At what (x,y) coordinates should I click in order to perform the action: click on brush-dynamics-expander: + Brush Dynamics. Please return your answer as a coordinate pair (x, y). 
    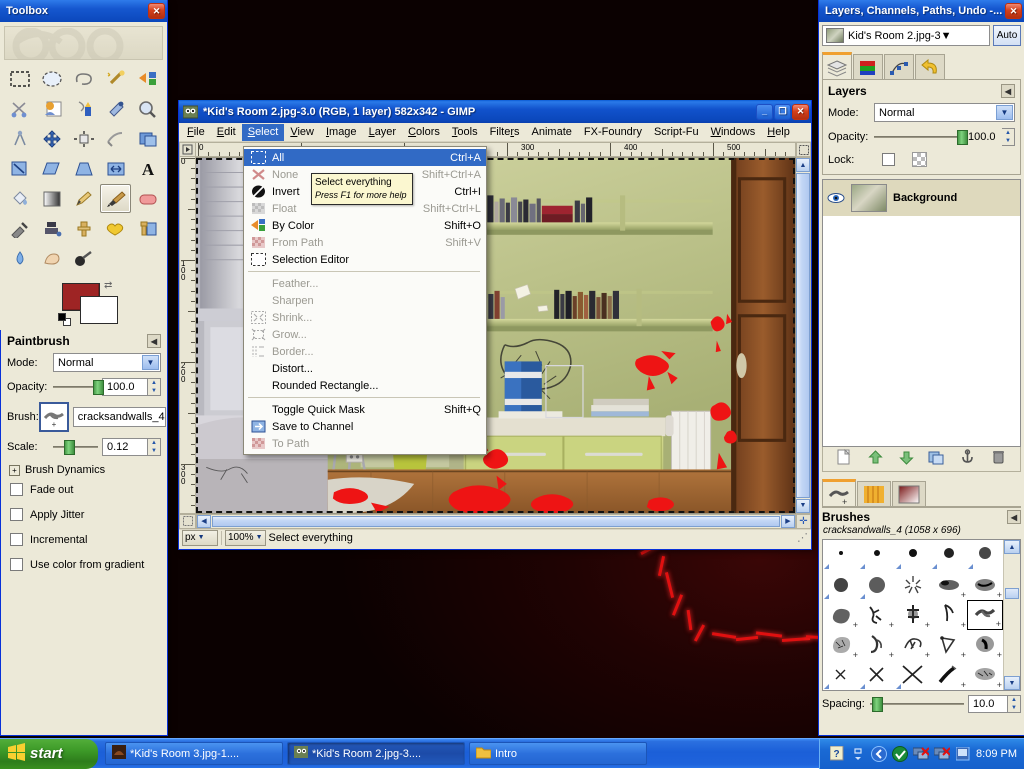
    Looking at the image, I should click on (85, 470).